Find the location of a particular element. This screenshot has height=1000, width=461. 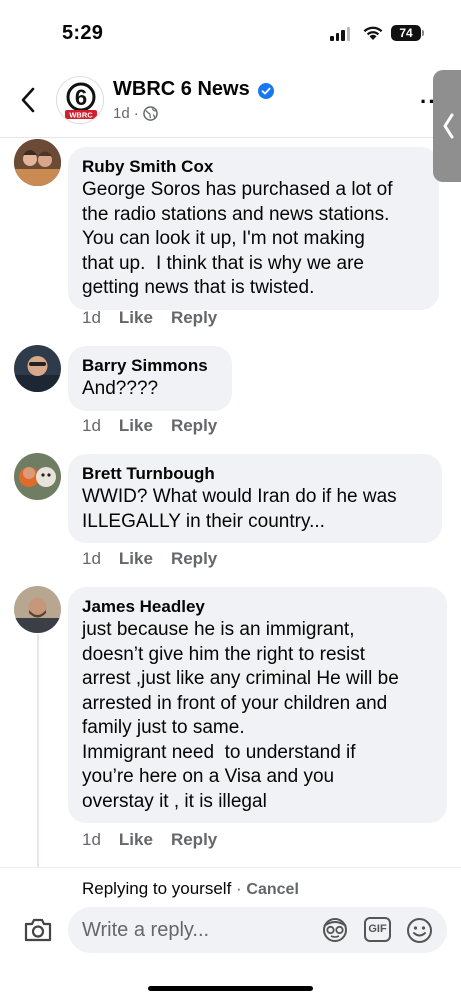

page-name: WBRC 6 News is located at coordinates (181, 89).